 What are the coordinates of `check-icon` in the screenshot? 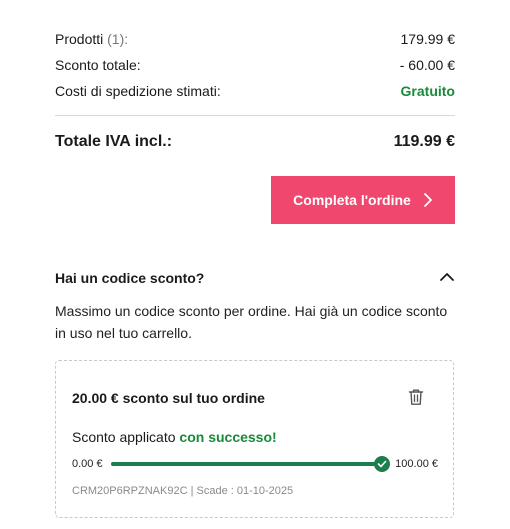 It's located at (382, 464).